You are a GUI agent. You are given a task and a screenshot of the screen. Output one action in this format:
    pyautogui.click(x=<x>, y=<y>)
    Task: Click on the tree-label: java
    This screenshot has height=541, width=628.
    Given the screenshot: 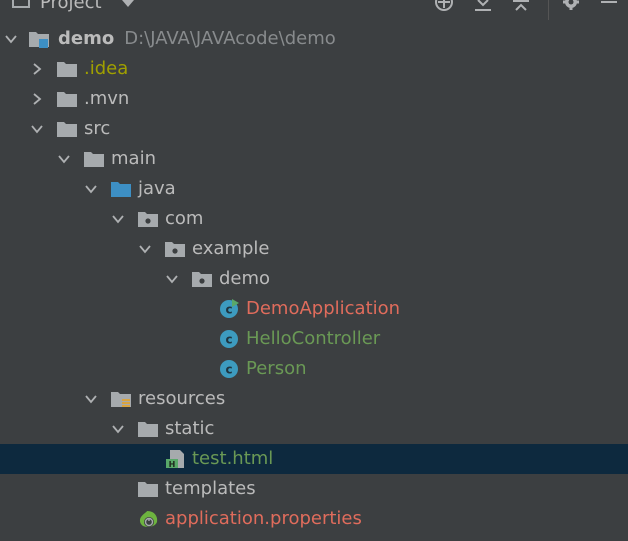 What is the action you would take?
    pyautogui.click(x=157, y=188)
    